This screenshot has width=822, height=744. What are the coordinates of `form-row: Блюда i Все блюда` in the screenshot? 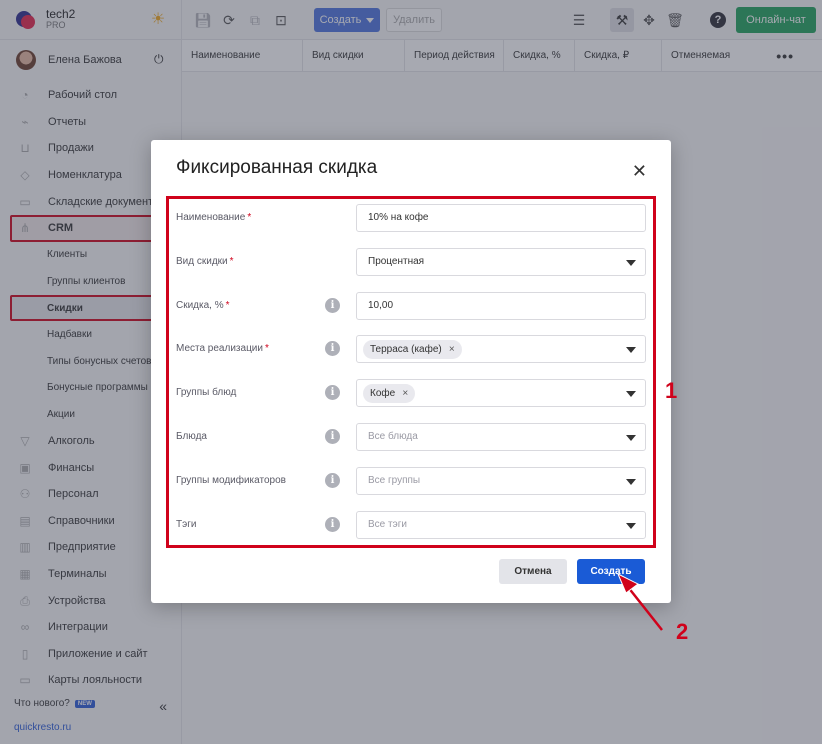 It's located at (411, 437).